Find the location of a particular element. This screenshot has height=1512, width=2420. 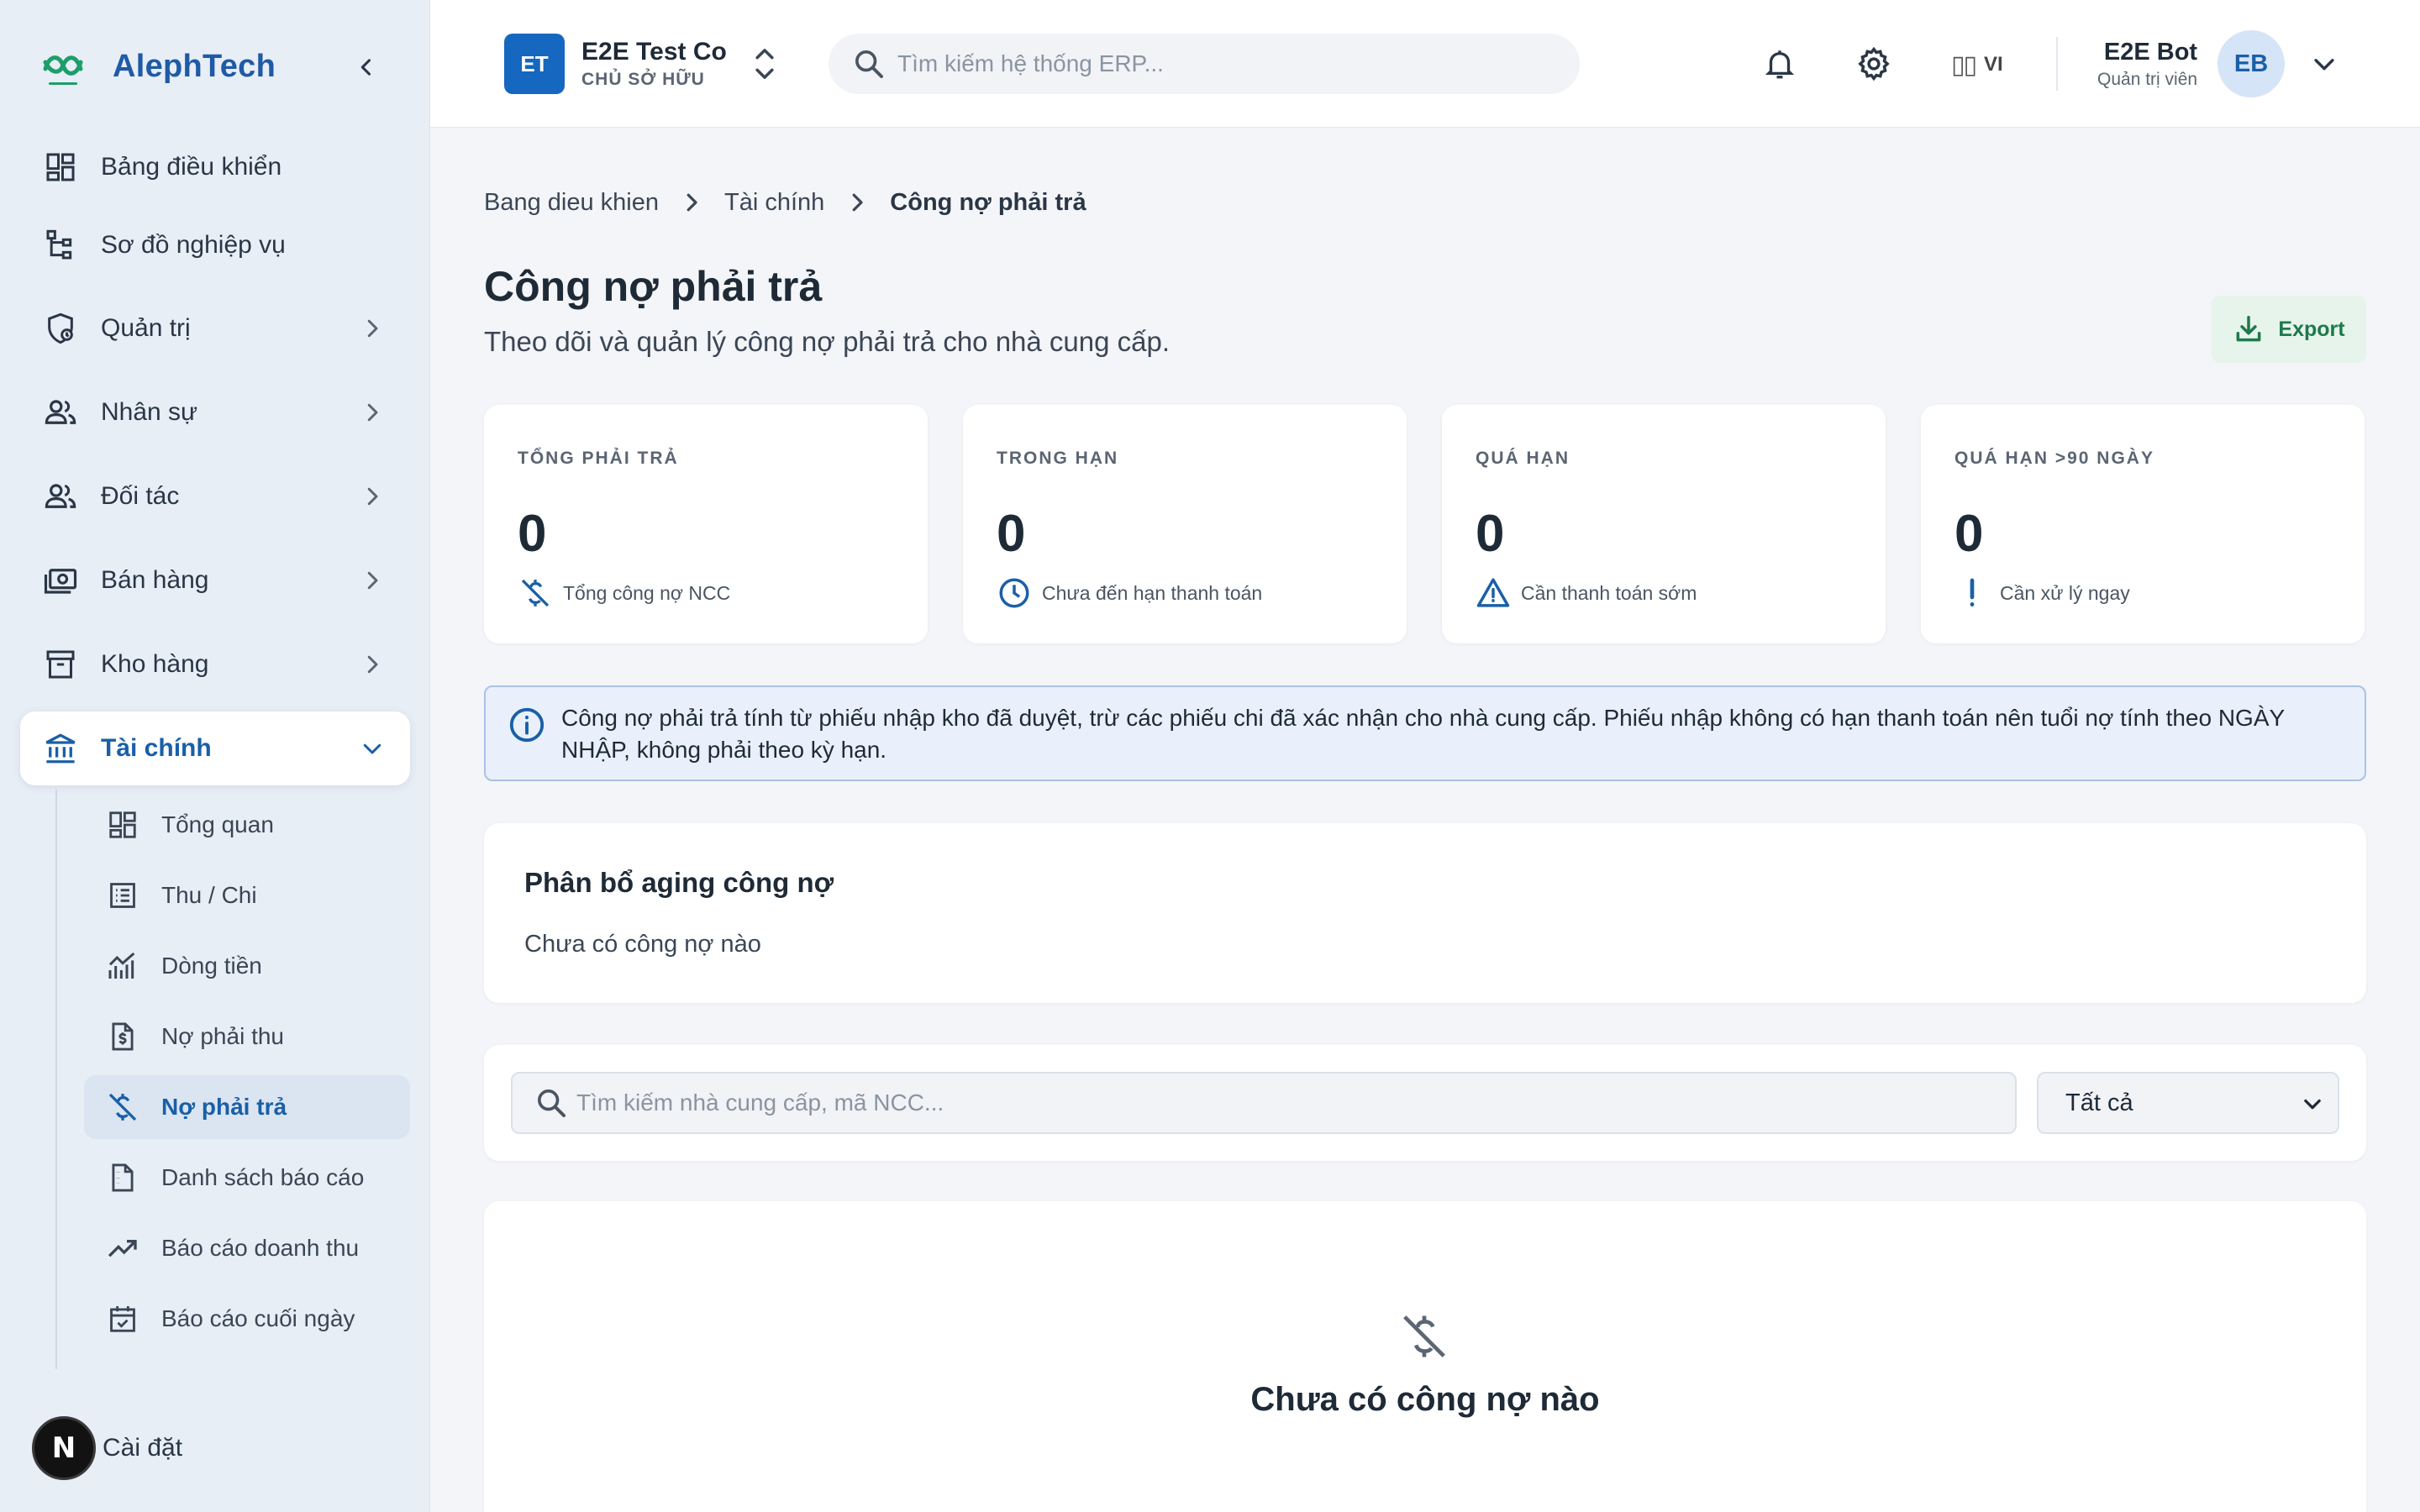

archive-icon is located at coordinates (60, 664).